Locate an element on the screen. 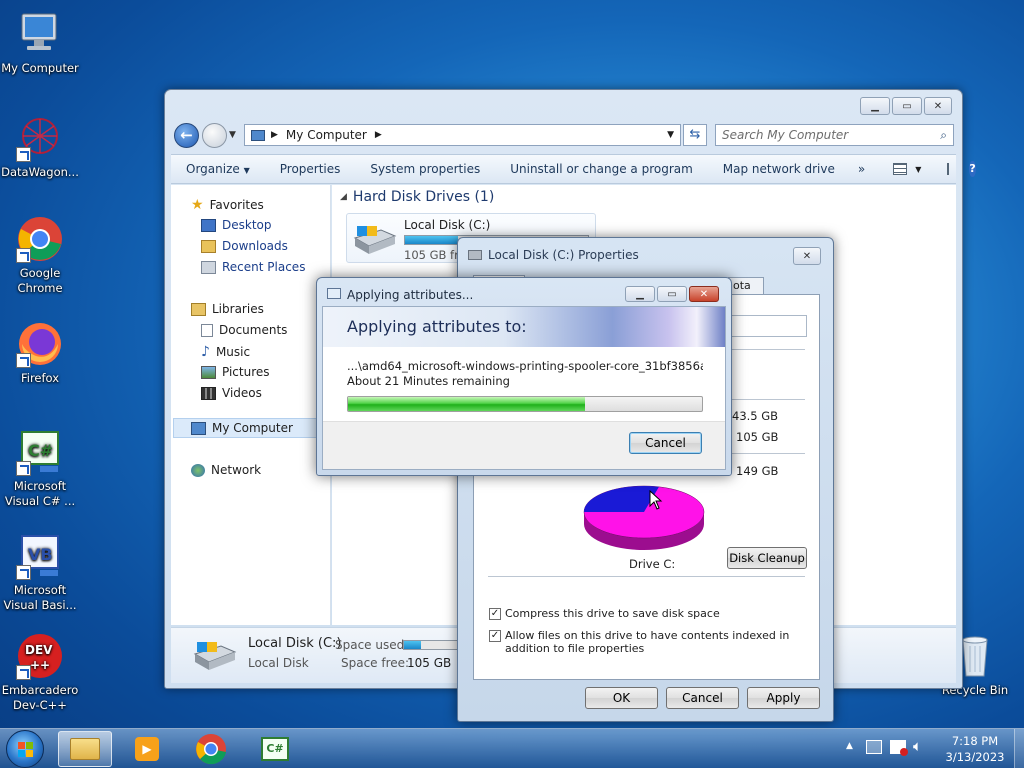  drive-label-field is located at coordinates (768, 326).